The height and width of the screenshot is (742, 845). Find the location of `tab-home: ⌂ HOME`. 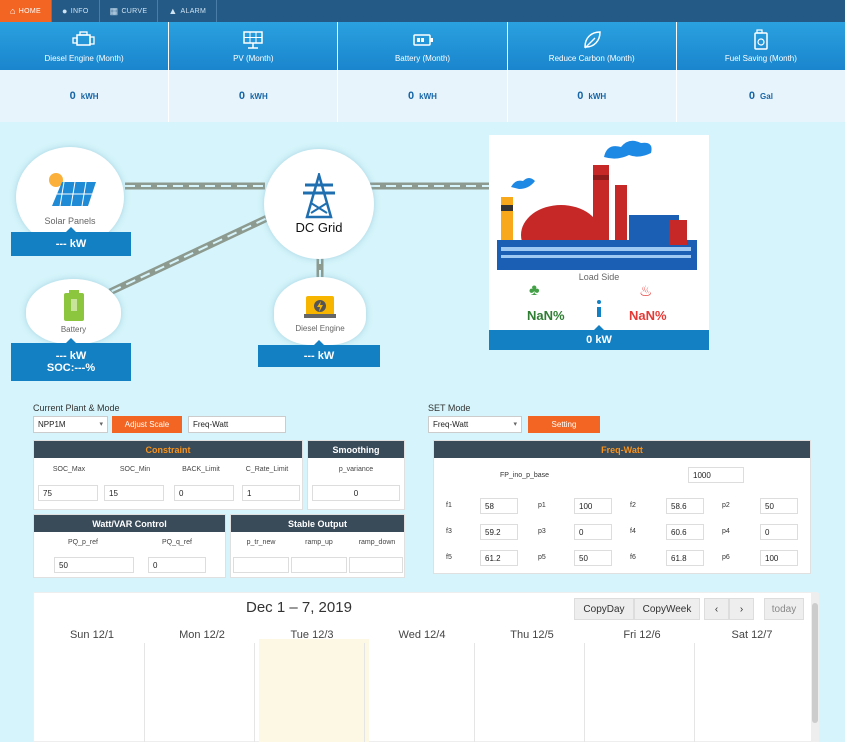

tab-home: ⌂ HOME is located at coordinates (26, 11).